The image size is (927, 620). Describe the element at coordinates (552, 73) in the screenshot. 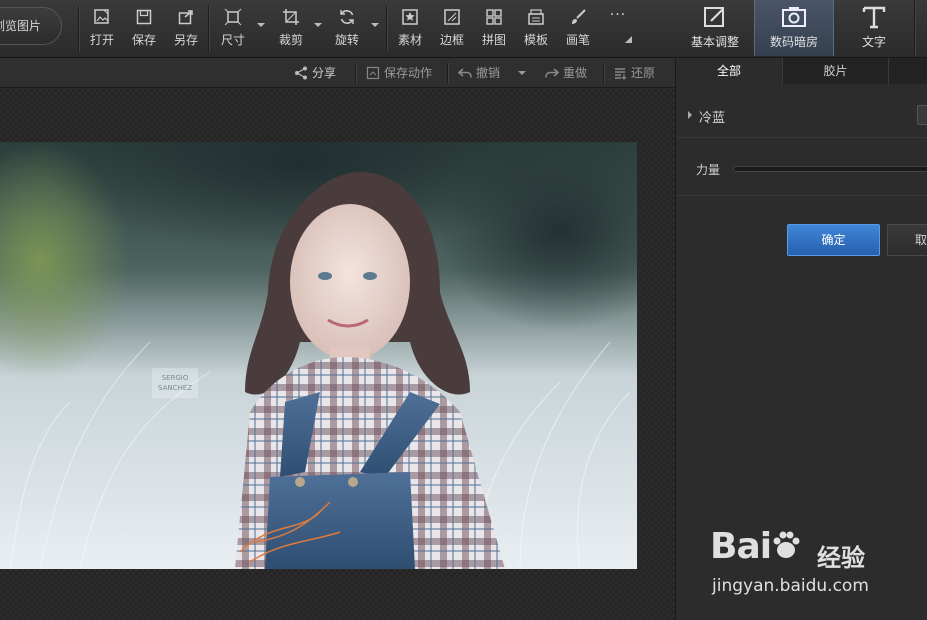

I see `redo-icon` at that location.